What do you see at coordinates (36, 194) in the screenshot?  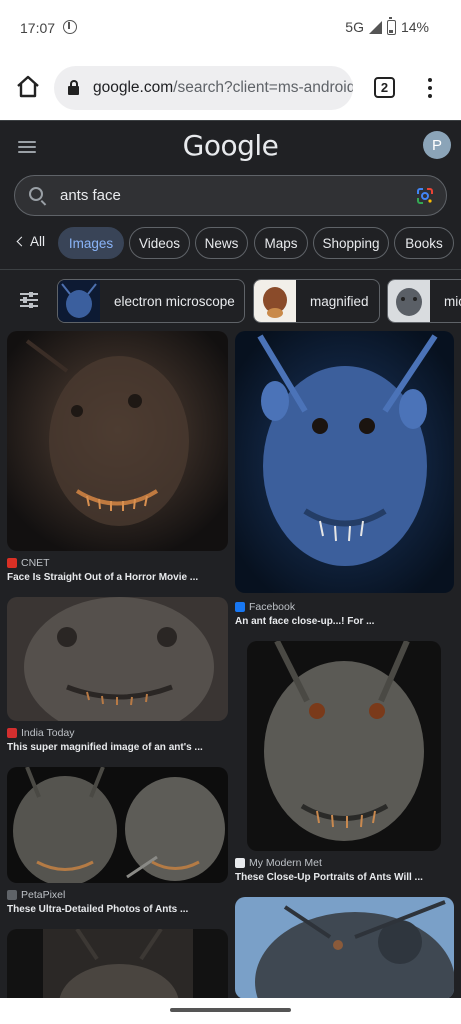 I see `search-icon` at bounding box center [36, 194].